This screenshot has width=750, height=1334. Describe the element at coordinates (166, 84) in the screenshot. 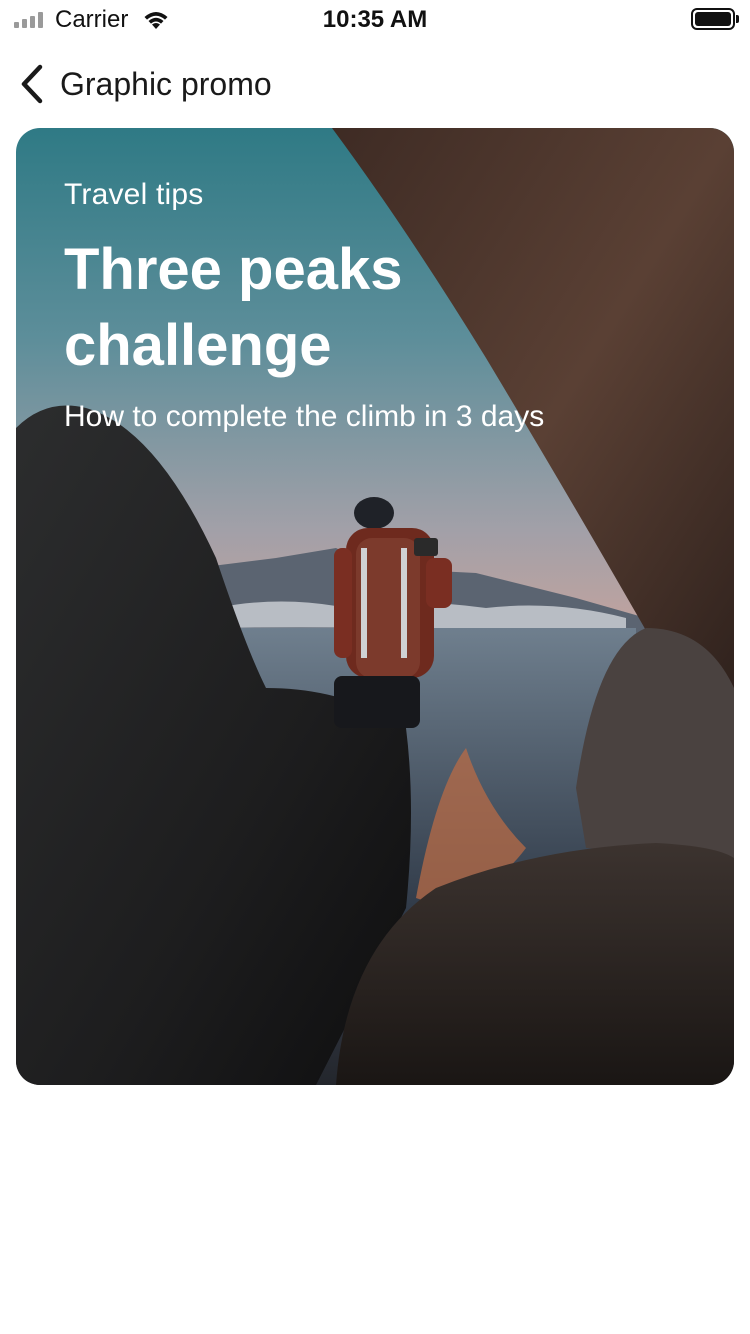

I see `page-title: Graphic promo` at that location.